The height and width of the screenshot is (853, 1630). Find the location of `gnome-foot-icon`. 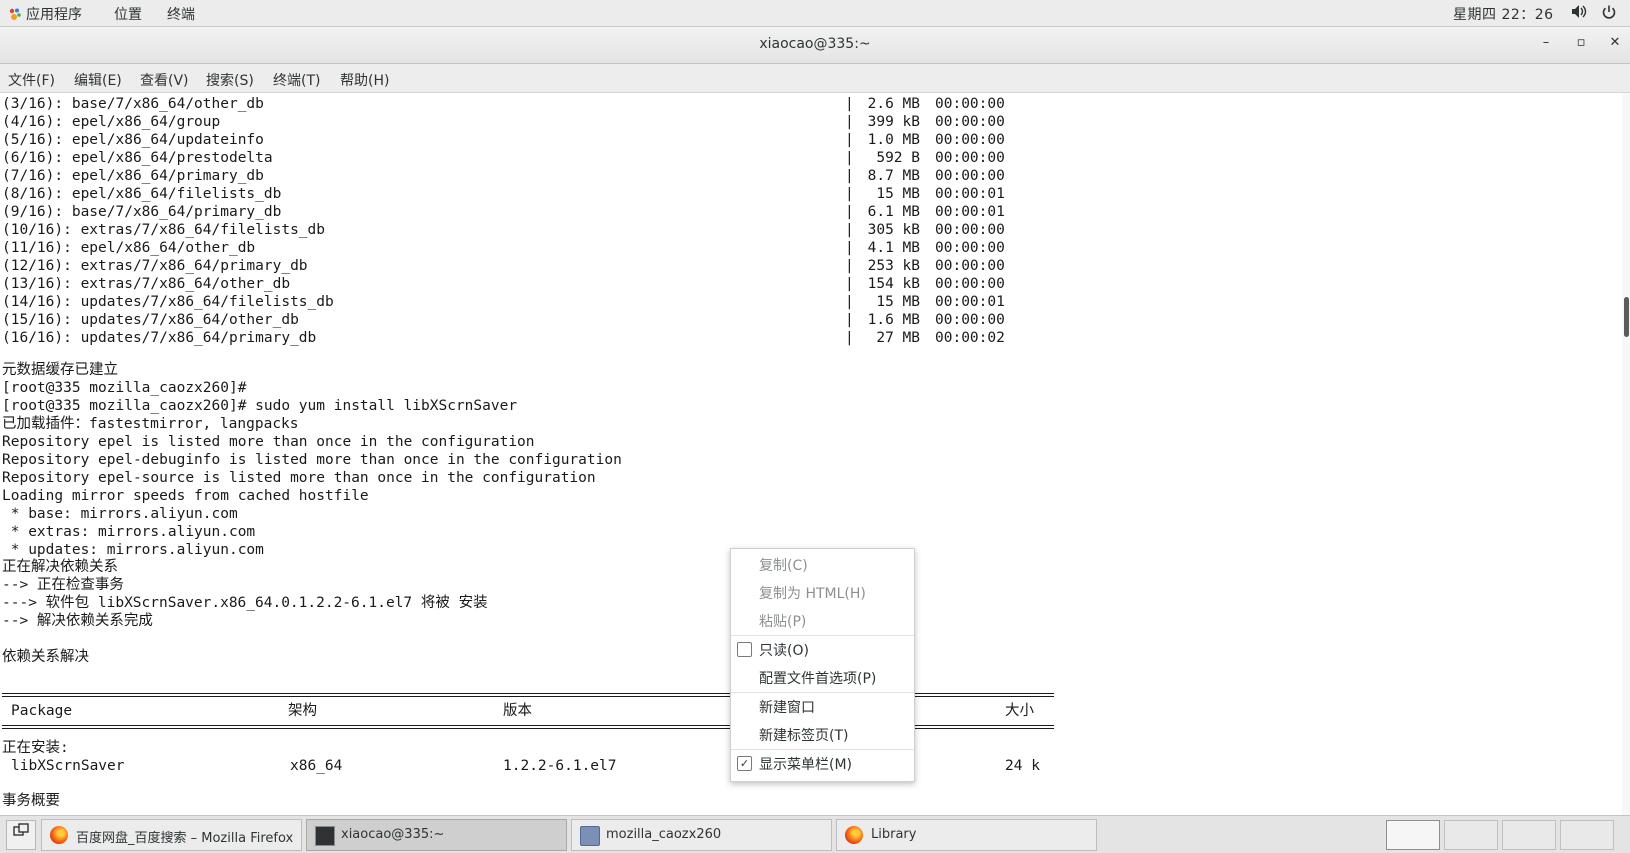

gnome-foot-icon is located at coordinates (15, 14).